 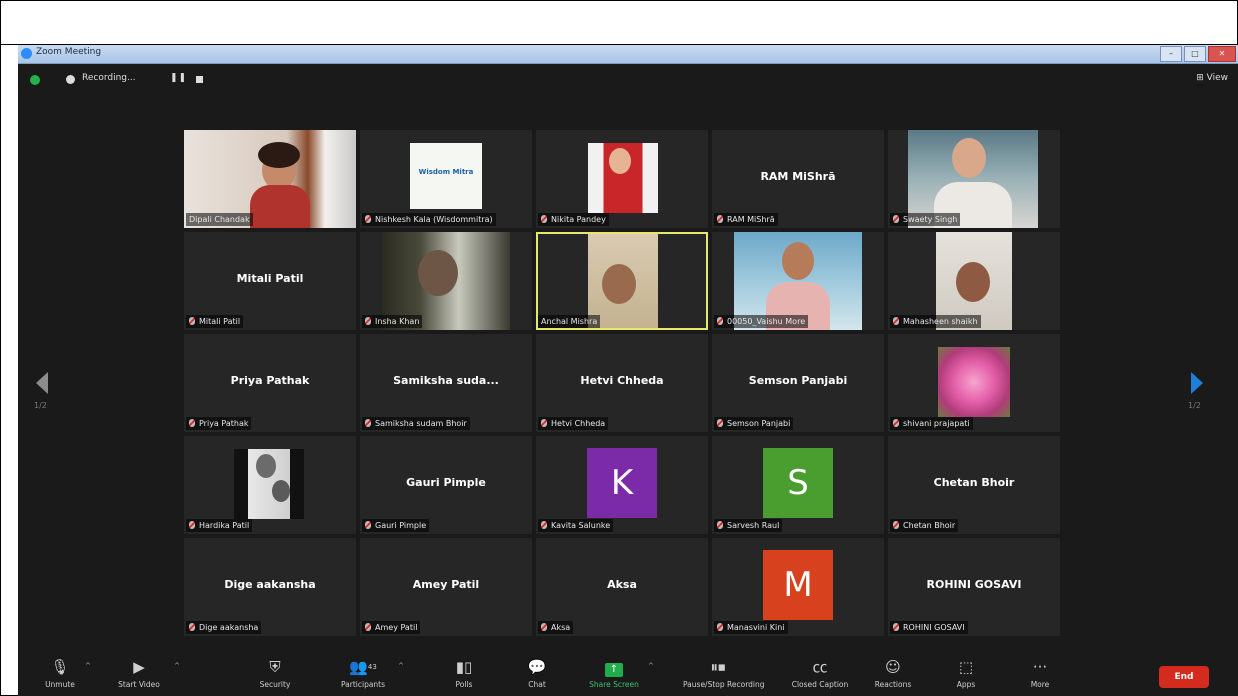 What do you see at coordinates (746, 219) in the screenshot?
I see `participant-name-label: RAM MiShrā` at bounding box center [746, 219].